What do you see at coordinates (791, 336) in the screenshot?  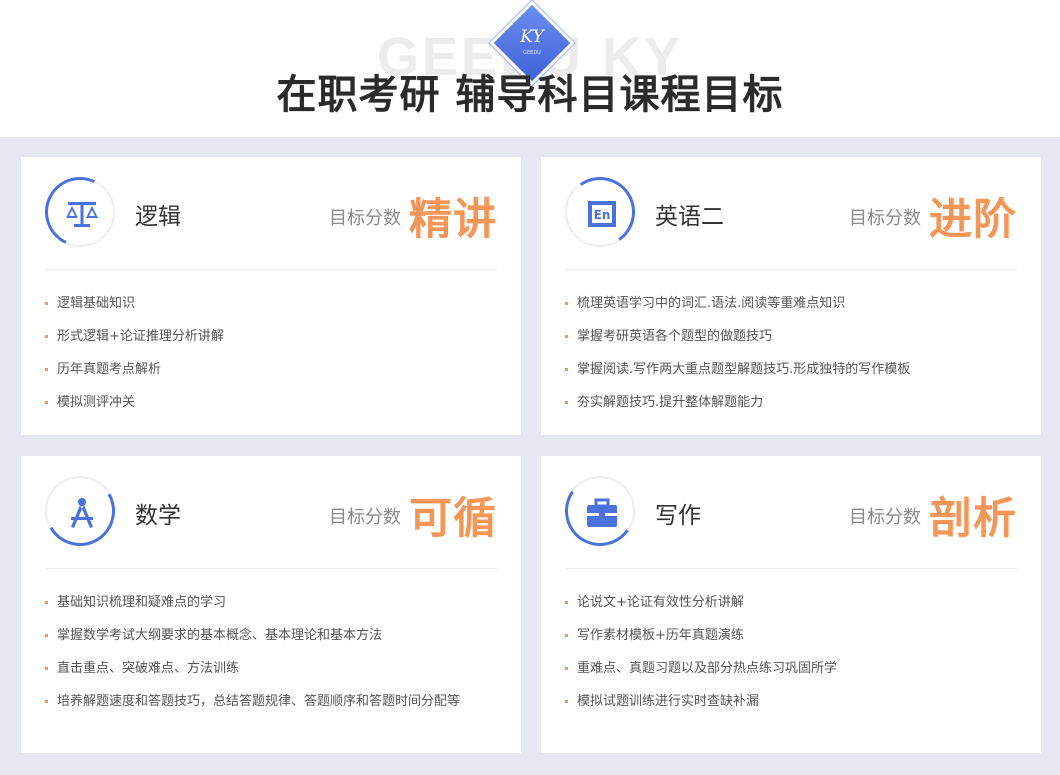 I see `list-item: 掌握考研英语各个题型的做题技巧` at bounding box center [791, 336].